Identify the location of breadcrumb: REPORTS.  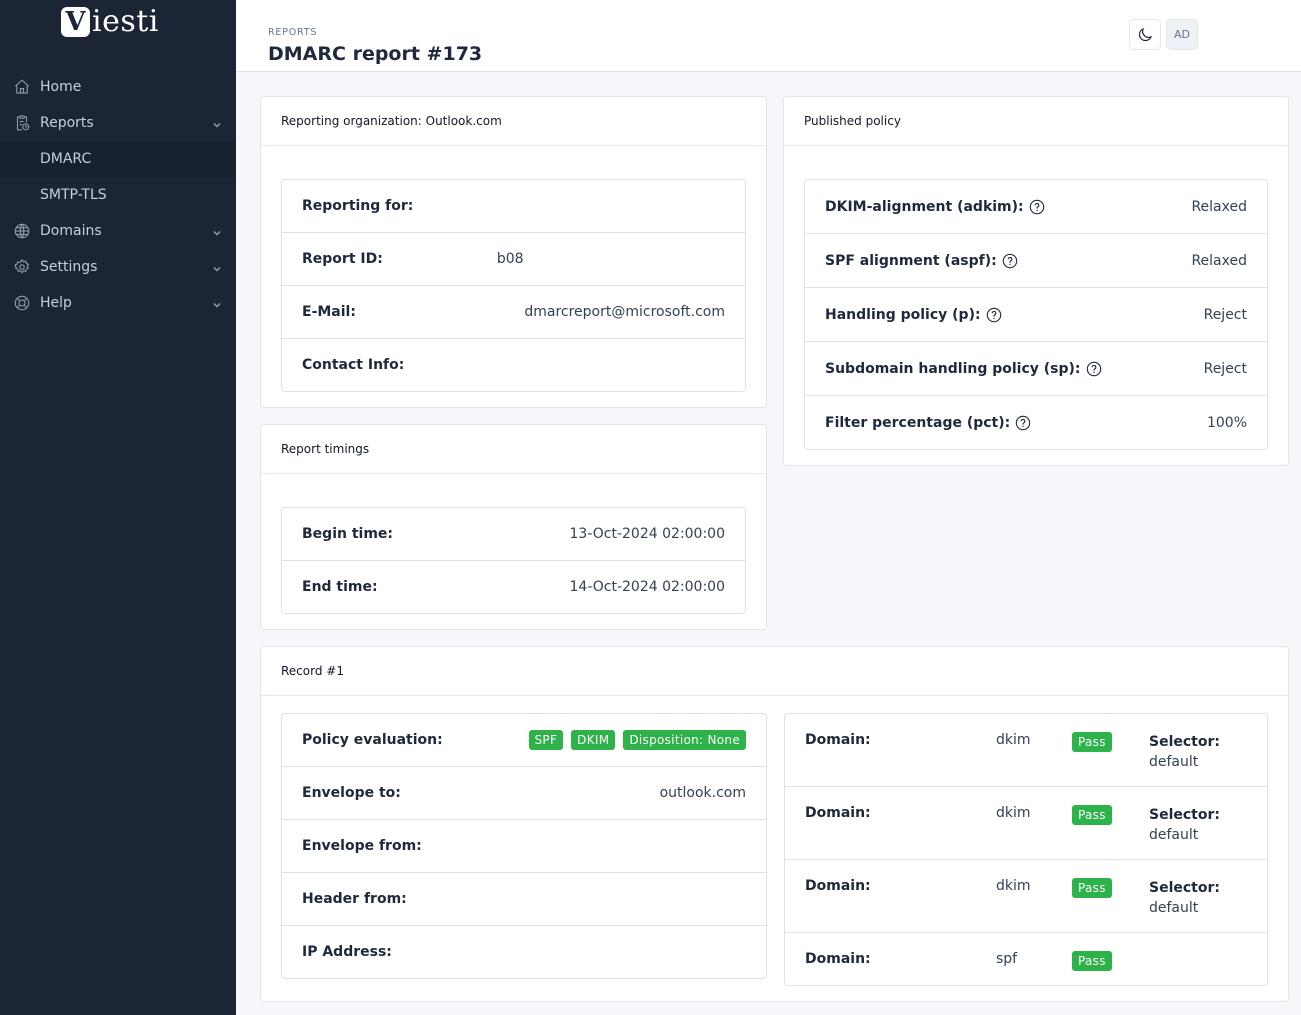
(292, 32).